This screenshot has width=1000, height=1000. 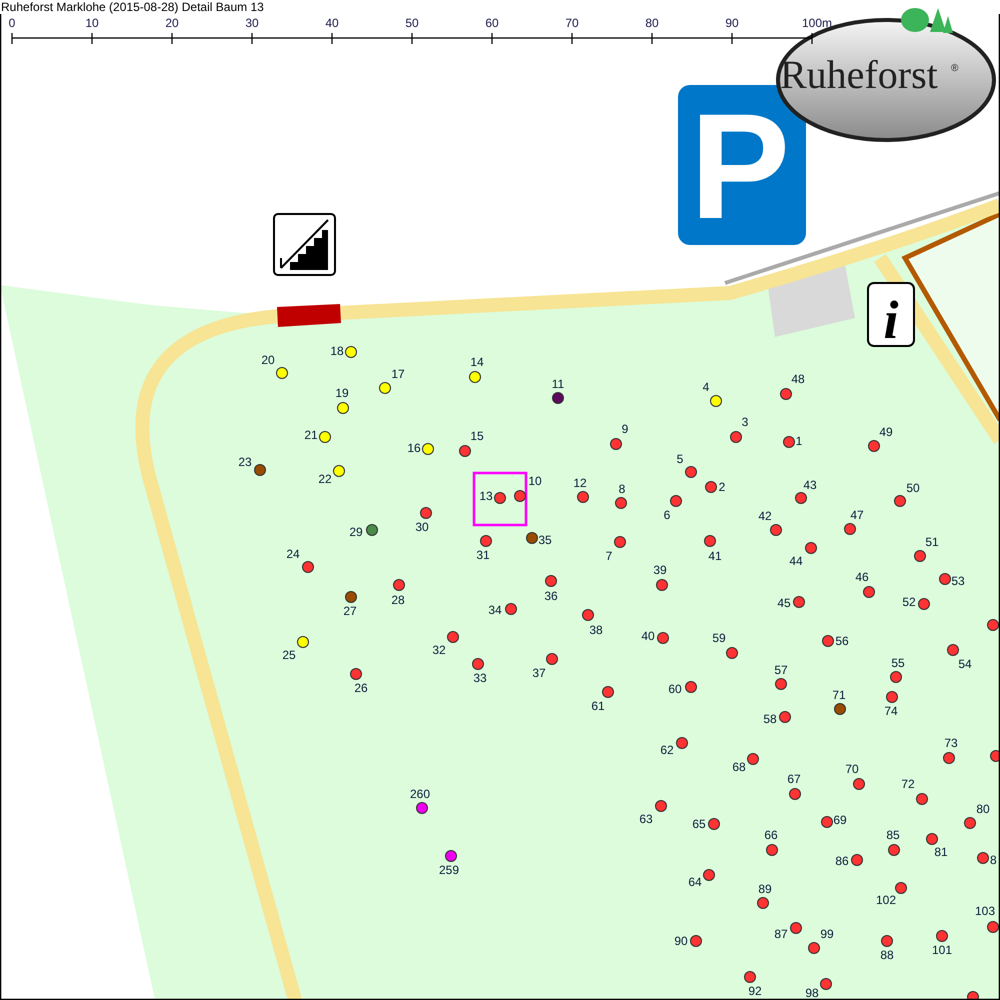 I want to click on tree-number: 25, so click(x=289, y=655).